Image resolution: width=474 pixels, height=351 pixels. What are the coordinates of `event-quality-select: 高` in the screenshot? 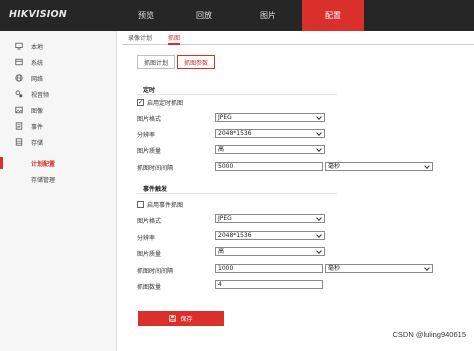 It's located at (270, 251).